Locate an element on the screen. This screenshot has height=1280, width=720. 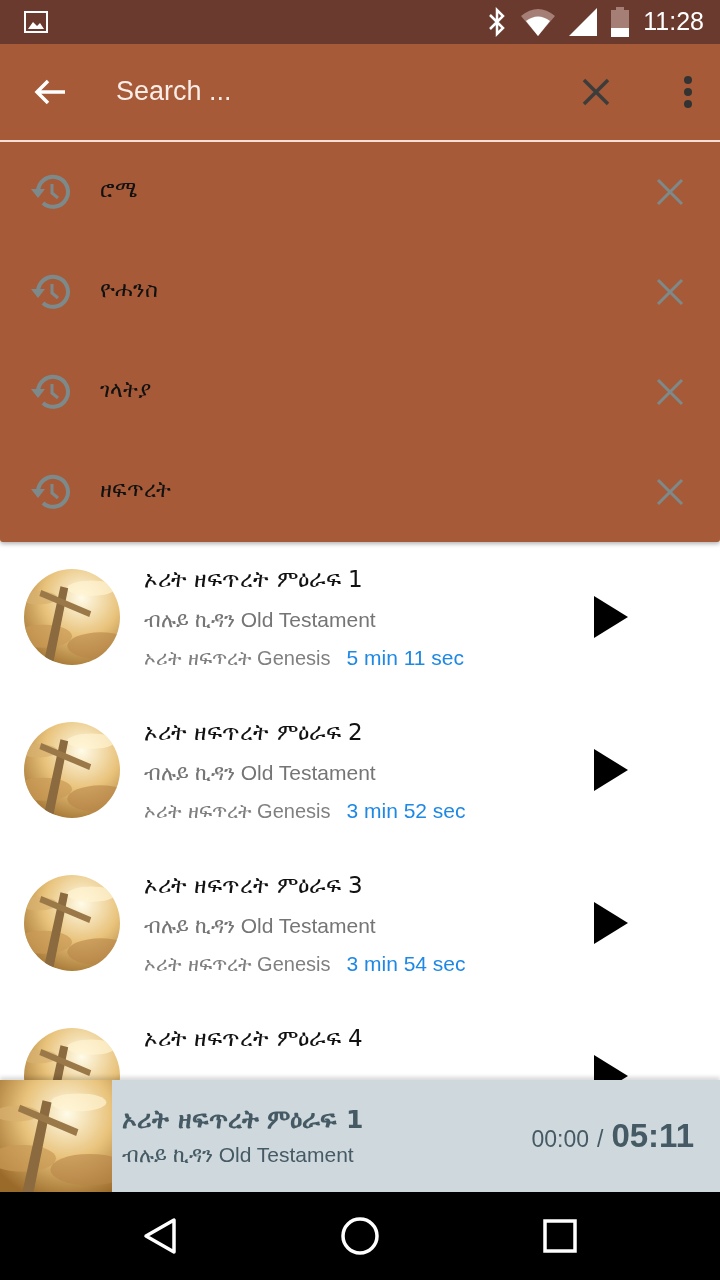
elapsed-time: 00:00 is located at coordinates (560, 1140).